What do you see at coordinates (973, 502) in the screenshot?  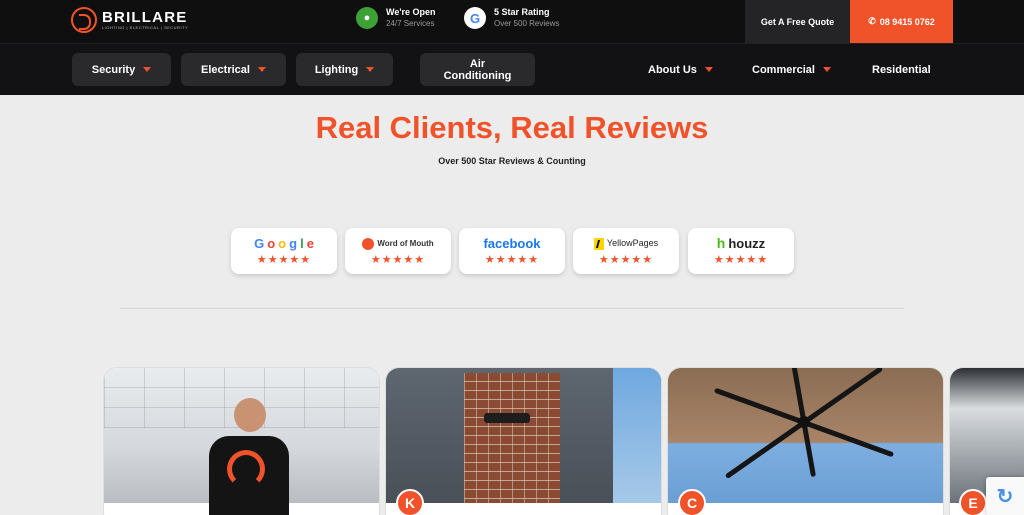 I see `reviewer-avatar: E` at bounding box center [973, 502].